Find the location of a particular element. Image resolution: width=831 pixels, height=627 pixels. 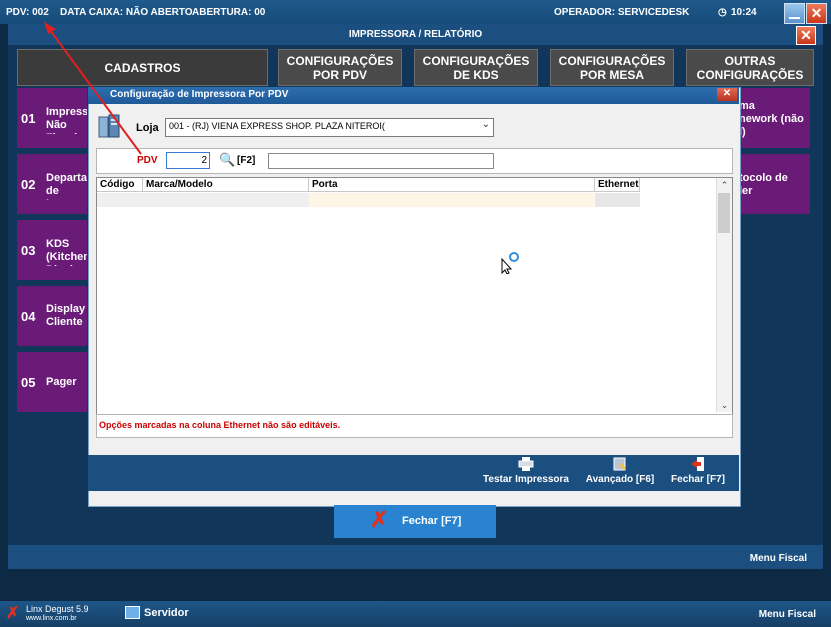

busy-cursor-icon is located at coordinates (511, 263).